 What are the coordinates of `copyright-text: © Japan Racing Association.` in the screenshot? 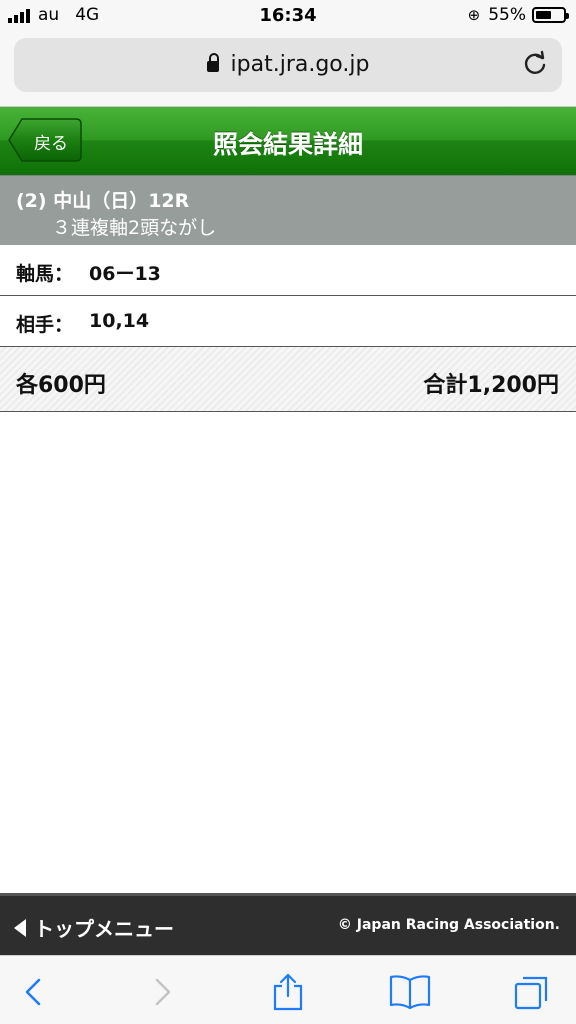 It's located at (448, 925).